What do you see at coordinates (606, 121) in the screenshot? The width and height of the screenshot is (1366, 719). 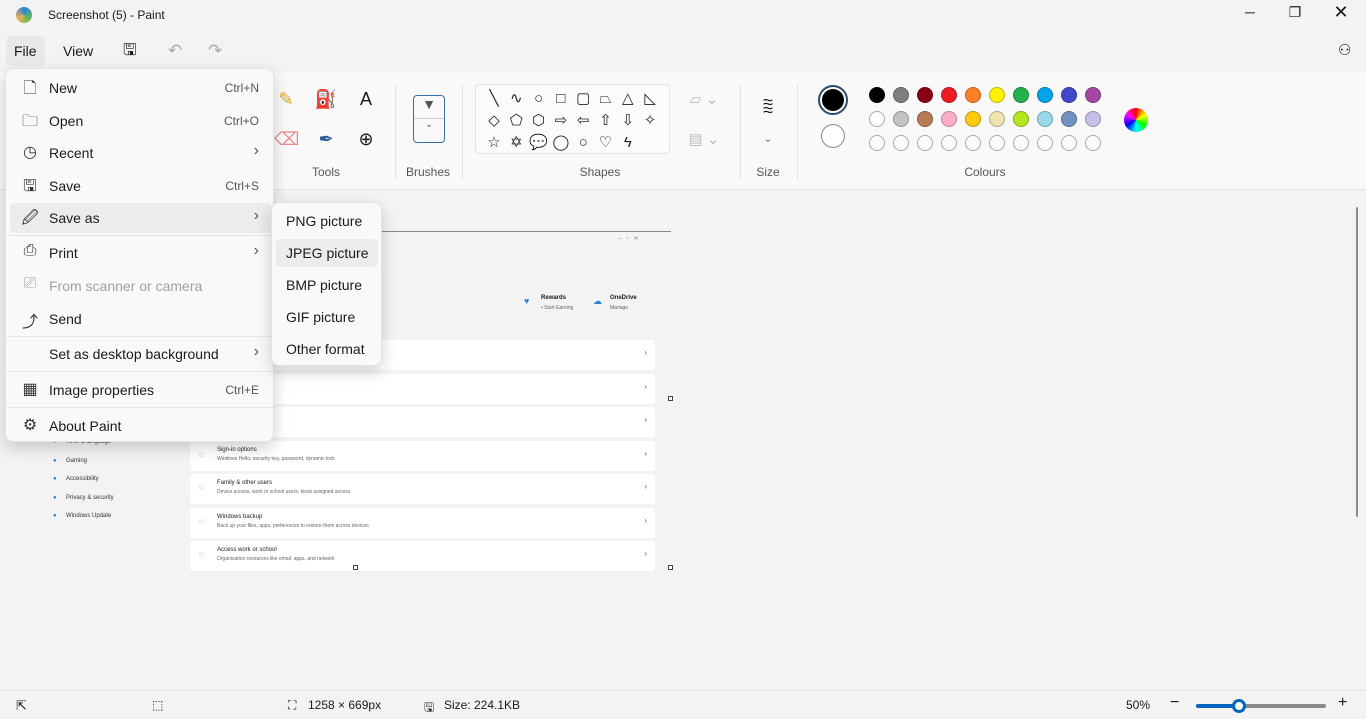 I see `shape-up-arrow-icon: ⇧` at bounding box center [606, 121].